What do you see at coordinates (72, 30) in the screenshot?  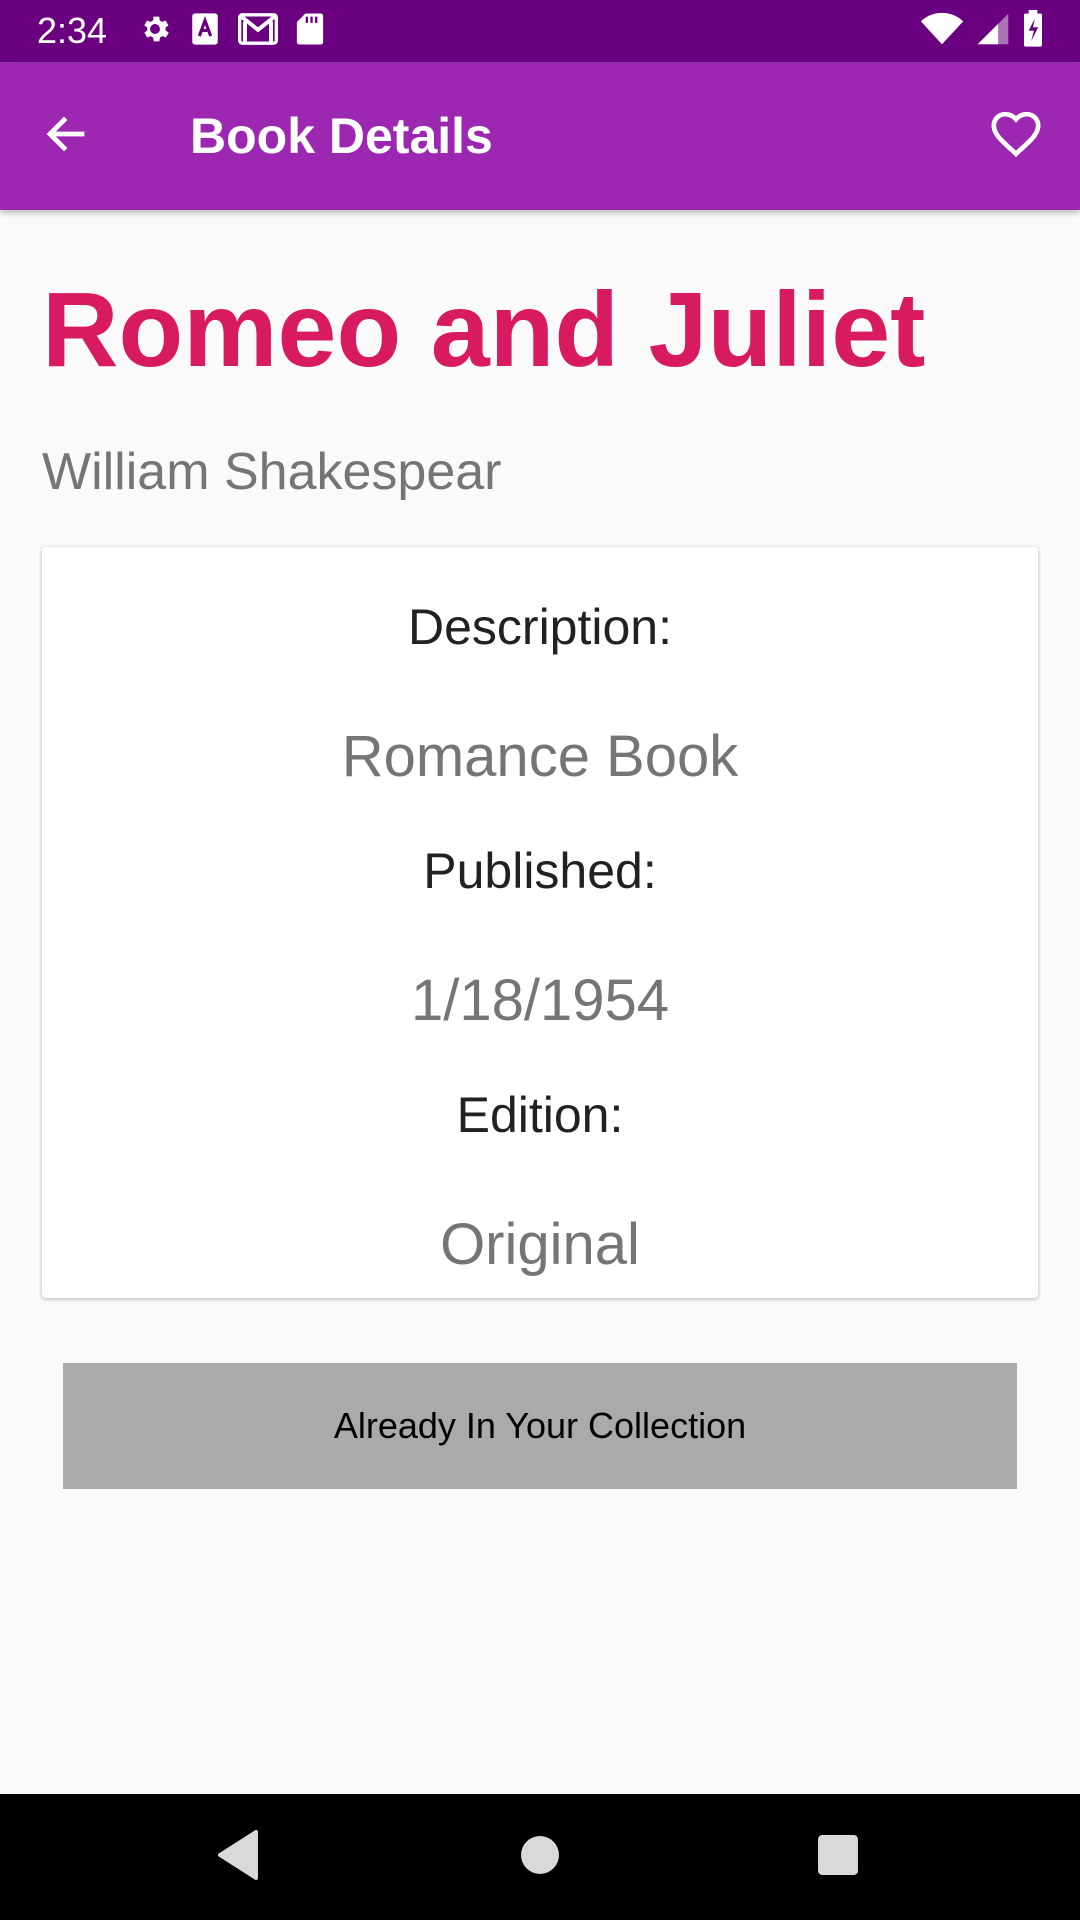 I see `status-time: 2:34` at bounding box center [72, 30].